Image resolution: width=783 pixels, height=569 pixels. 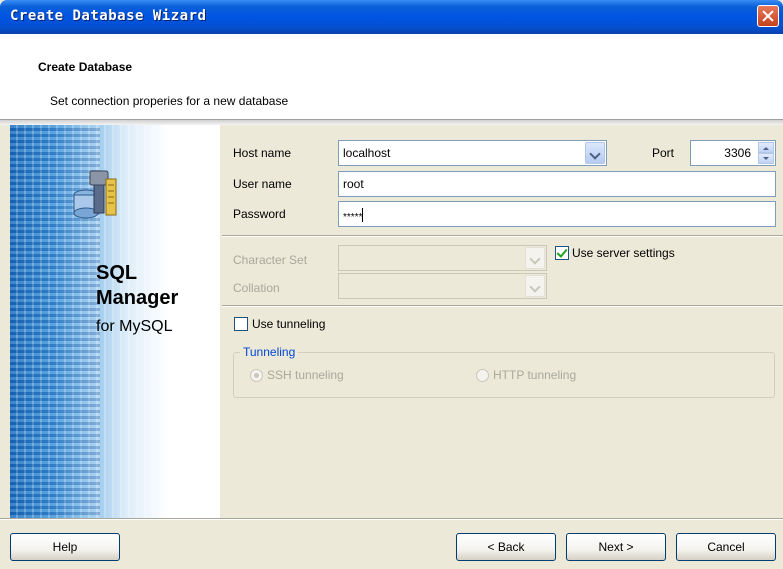 What do you see at coordinates (256, 288) in the screenshot?
I see `collation-label: Collation` at bounding box center [256, 288].